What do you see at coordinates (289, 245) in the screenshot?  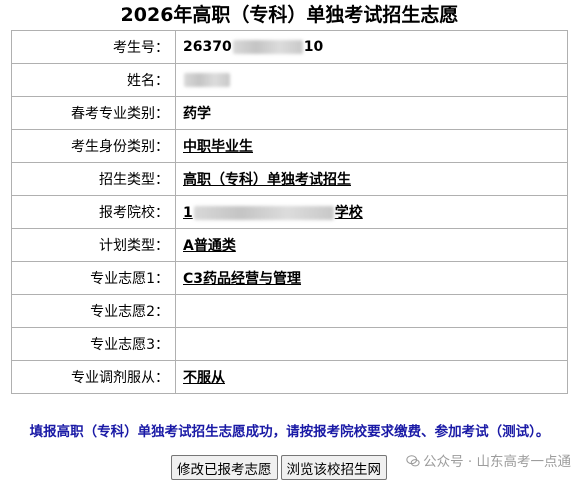 I see `row-plan-type: 计划类型： A普通类` at bounding box center [289, 245].